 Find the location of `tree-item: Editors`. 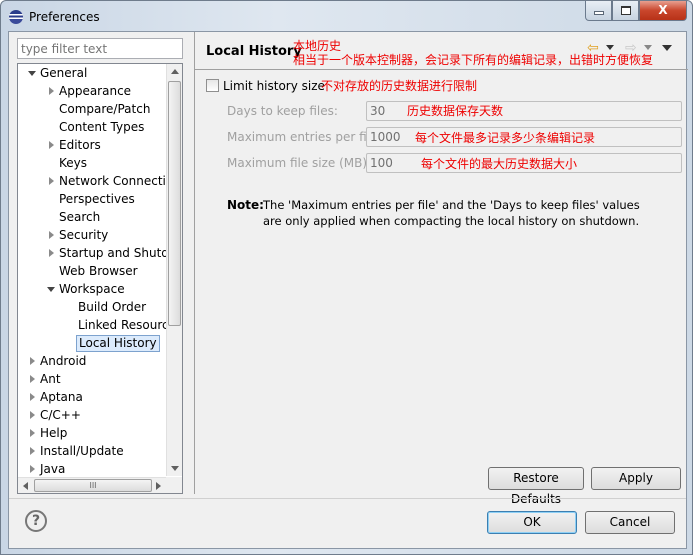

tree-item: Editors is located at coordinates (93, 145).